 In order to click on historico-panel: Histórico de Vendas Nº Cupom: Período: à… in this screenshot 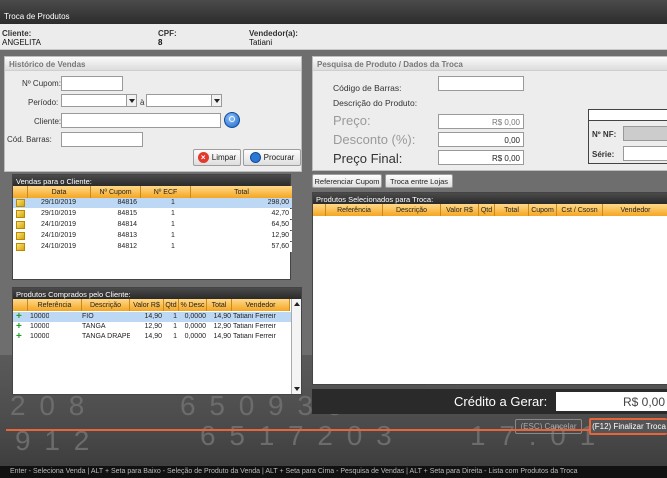, I will do `click(153, 114)`.